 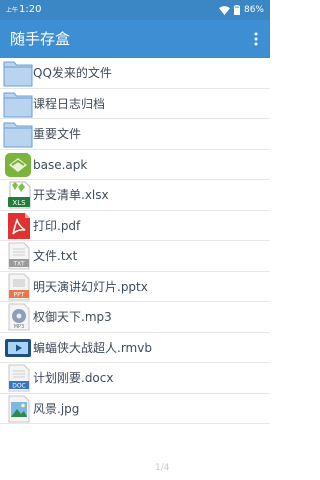 What do you see at coordinates (135, 10) in the screenshot?
I see `status-bar: 上午1:20 86%` at bounding box center [135, 10].